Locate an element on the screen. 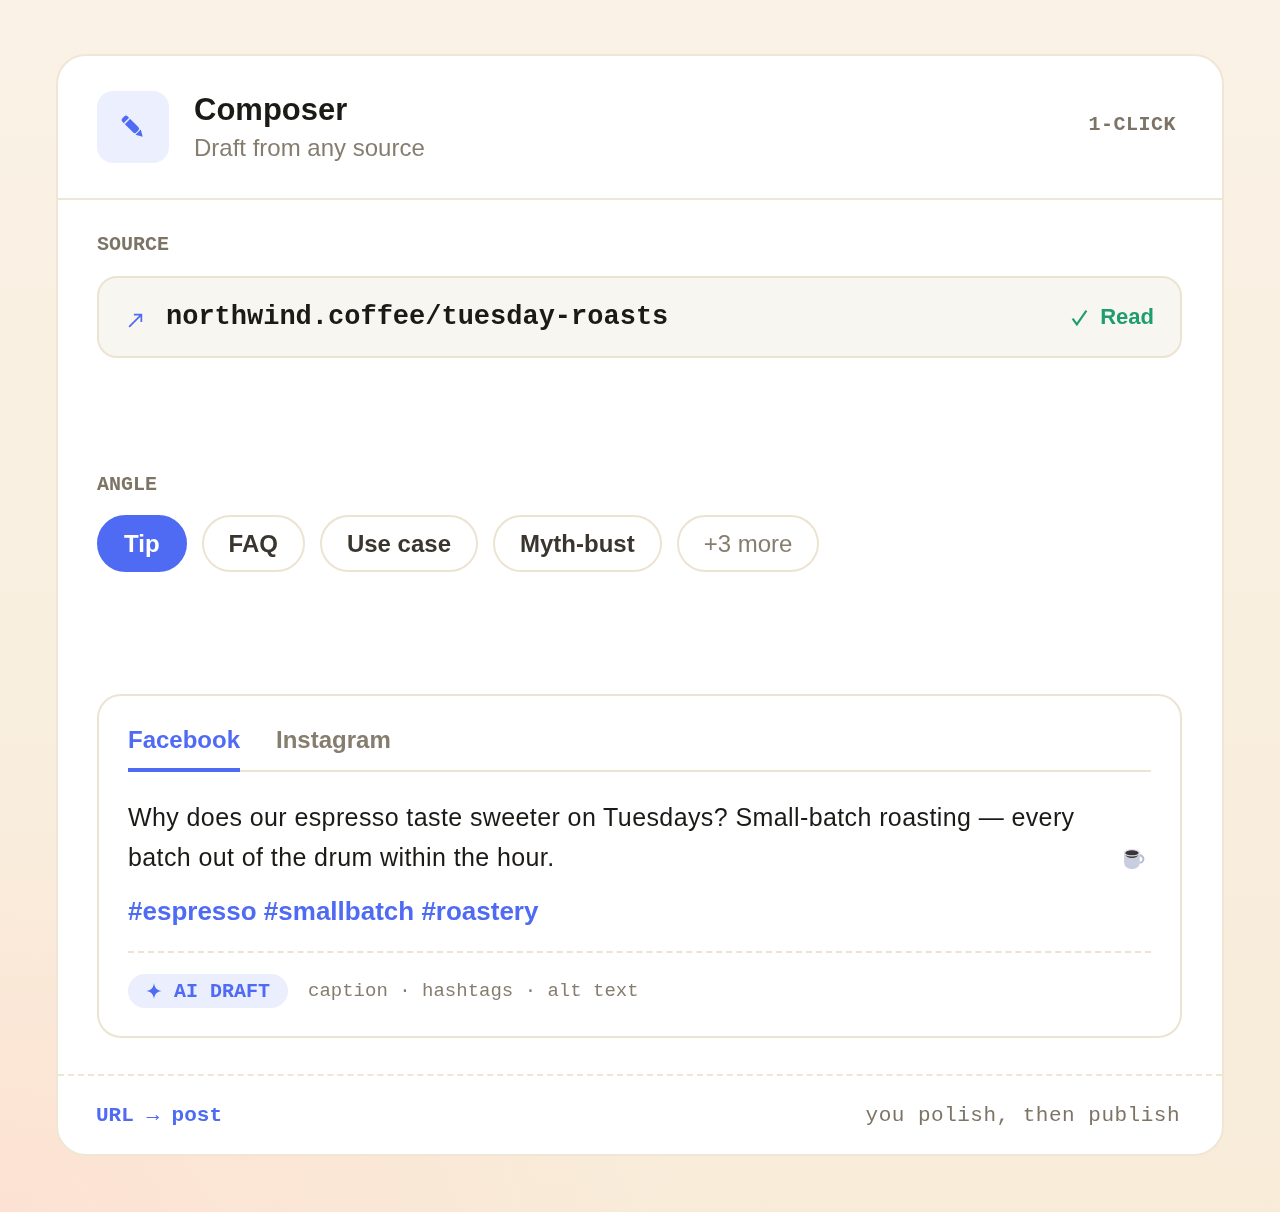  section-label: ANGLE is located at coordinates (127, 485).